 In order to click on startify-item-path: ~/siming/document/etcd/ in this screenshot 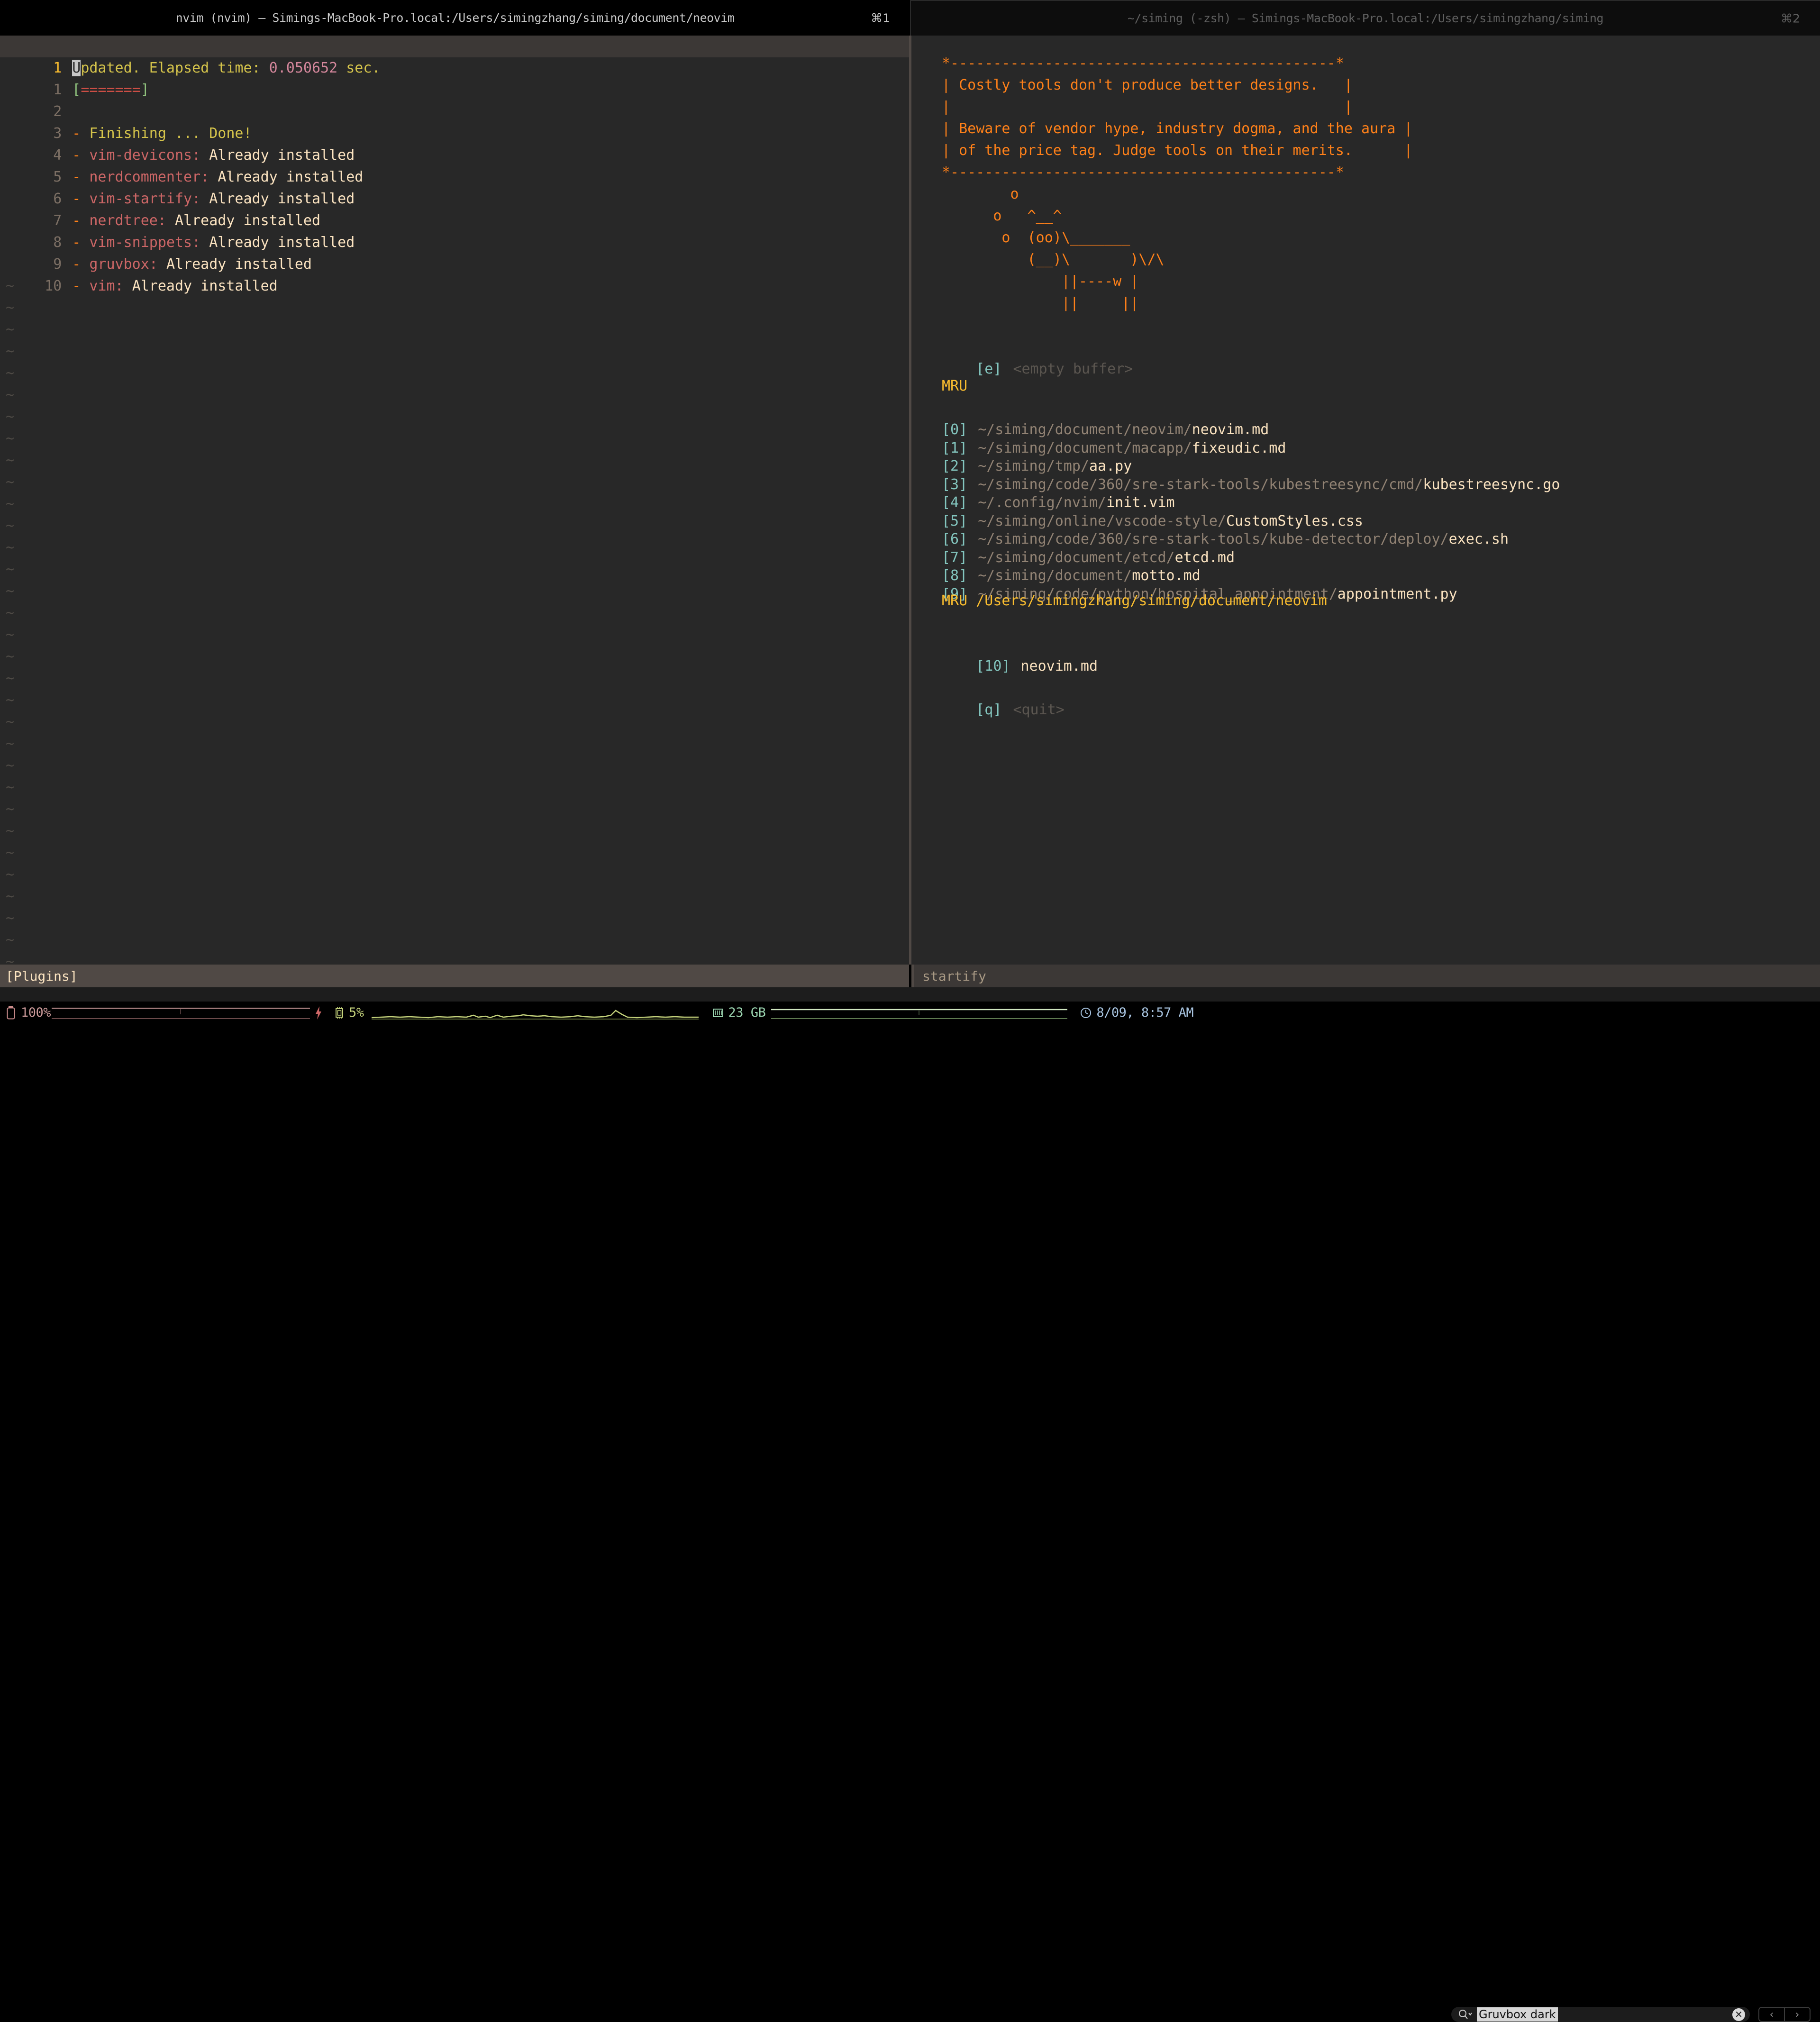, I will do `click(1076, 557)`.